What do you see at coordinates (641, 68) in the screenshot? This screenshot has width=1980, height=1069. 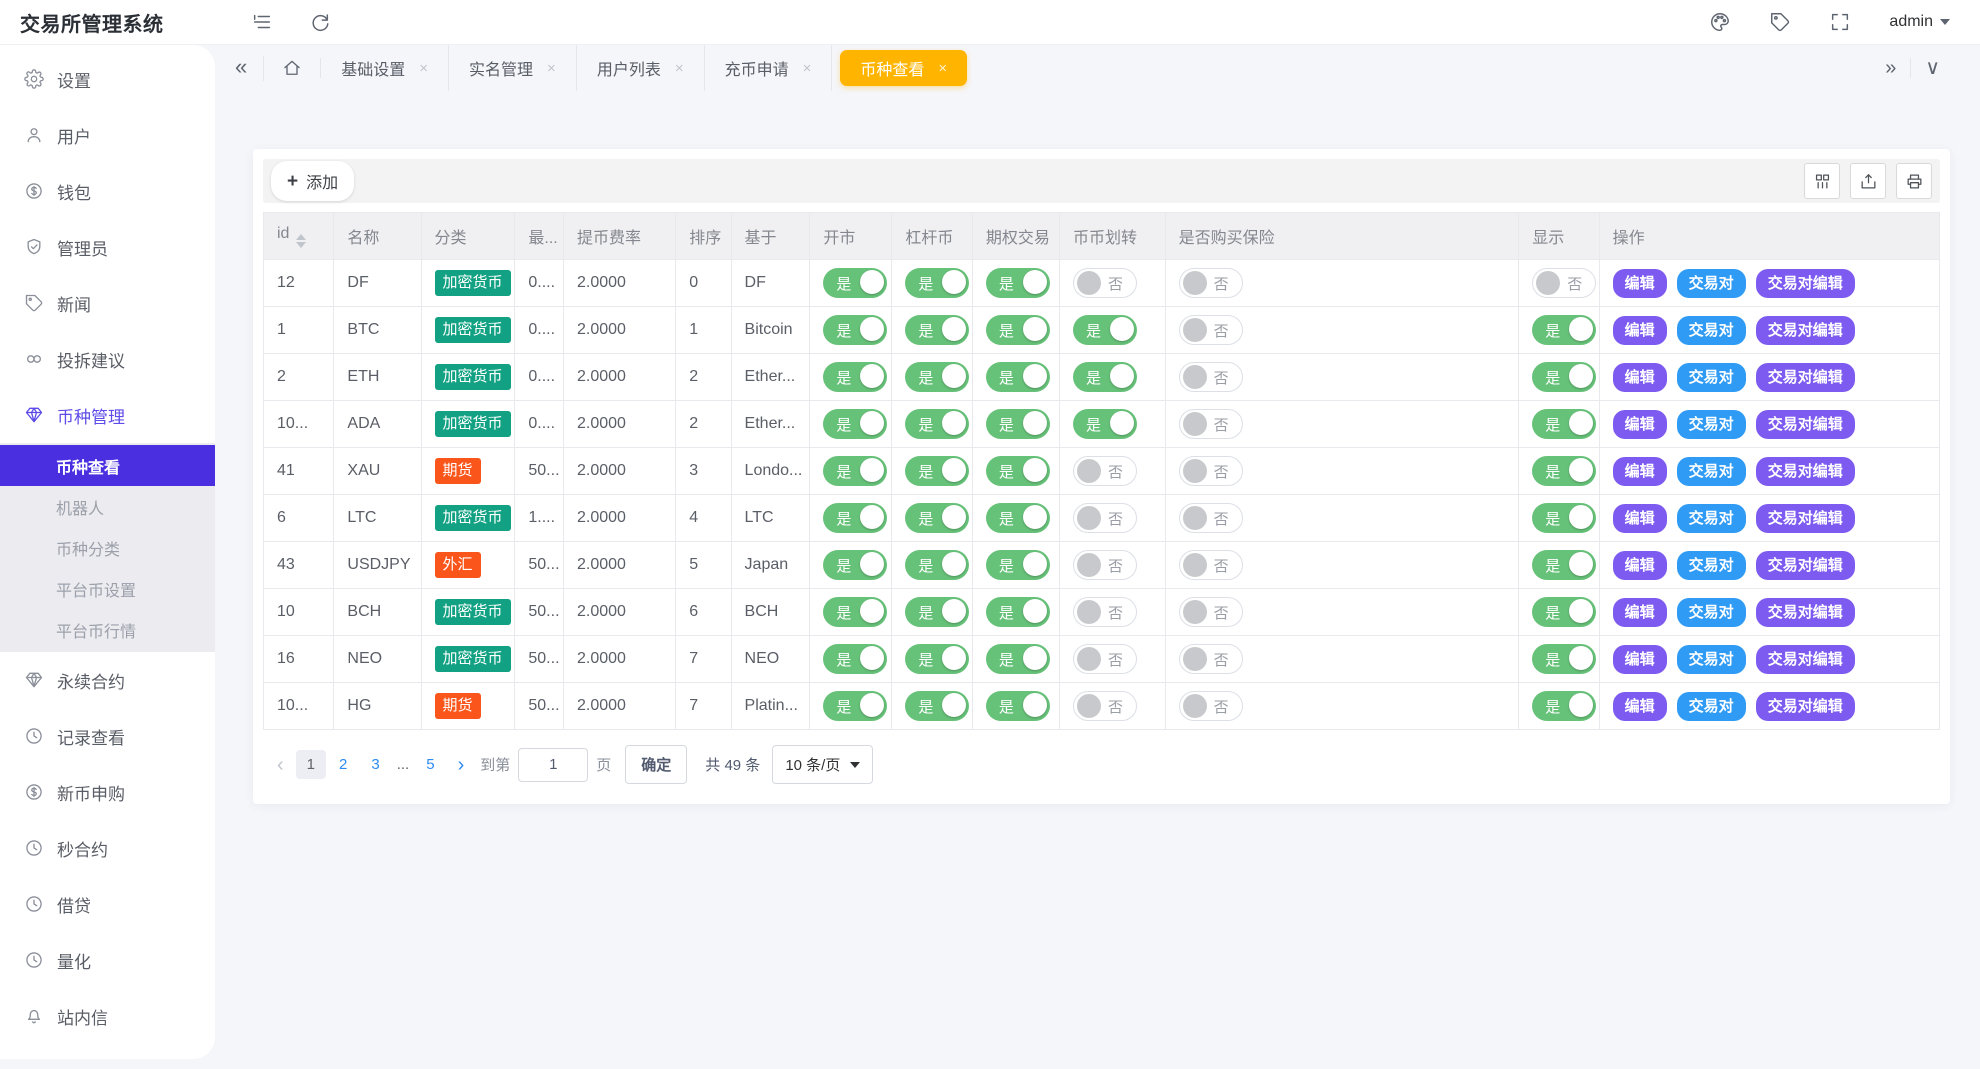 I see `tab-用户列表: 用户列表 ×` at bounding box center [641, 68].